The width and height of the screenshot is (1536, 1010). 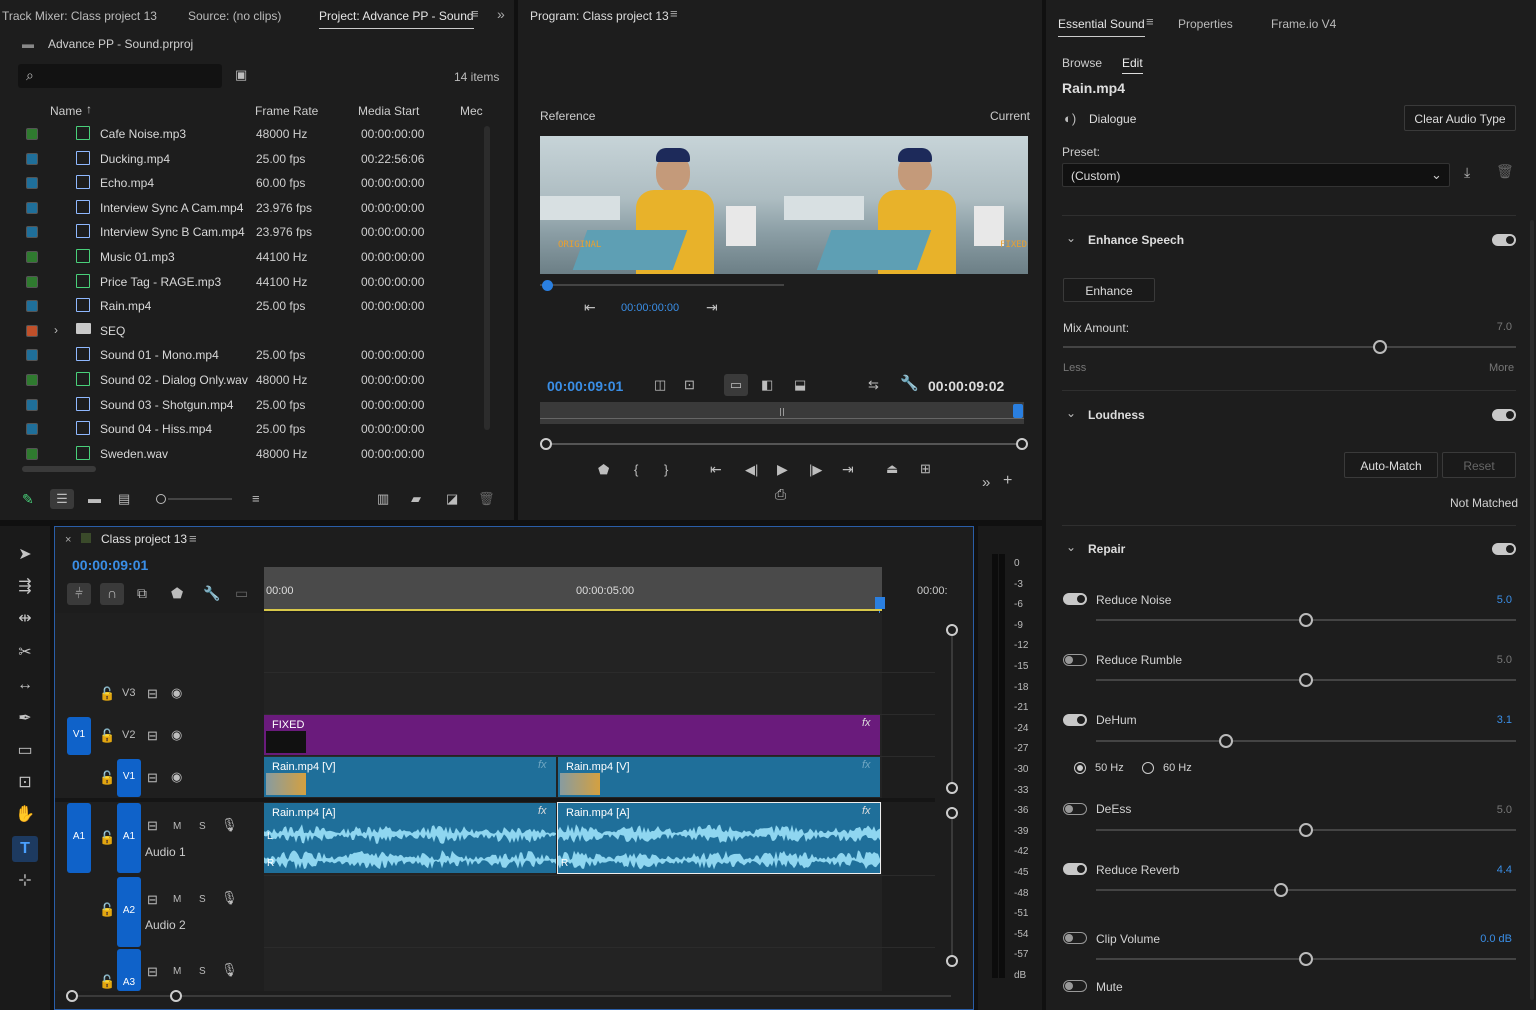 I want to click on v2-eye-icon: ◉, so click(x=176, y=734).